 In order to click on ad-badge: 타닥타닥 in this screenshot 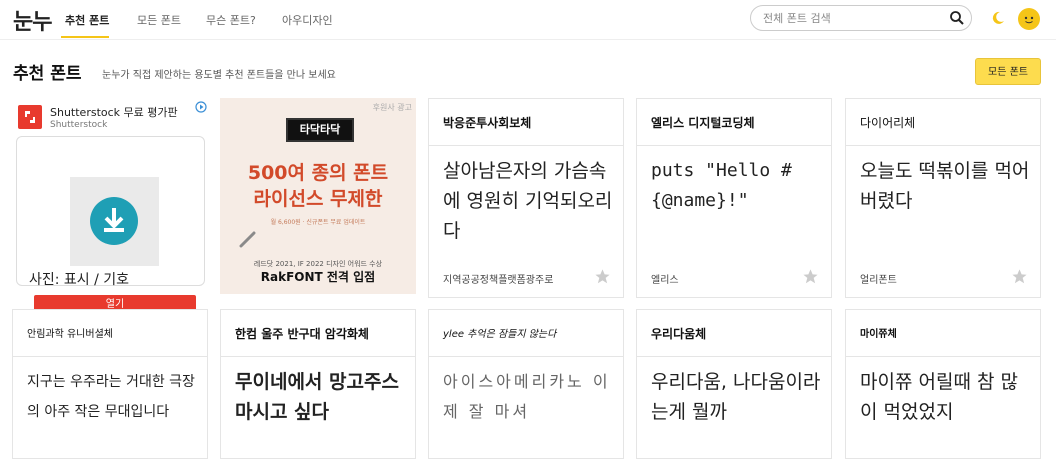, I will do `click(320, 130)`.